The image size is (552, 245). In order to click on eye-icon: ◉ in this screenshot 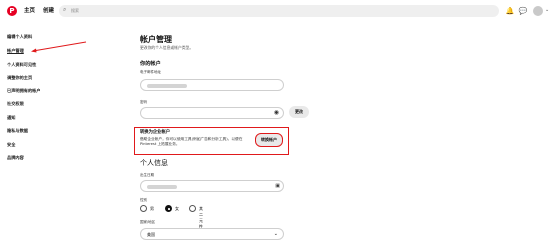, I will do `click(276, 112)`.